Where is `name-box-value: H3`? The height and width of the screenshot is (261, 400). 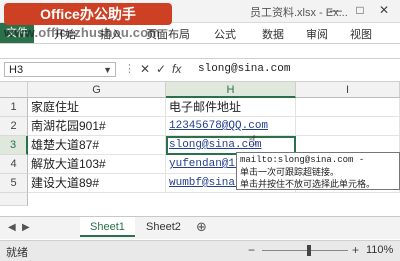
name-box-value: H3 is located at coordinates (16, 70).